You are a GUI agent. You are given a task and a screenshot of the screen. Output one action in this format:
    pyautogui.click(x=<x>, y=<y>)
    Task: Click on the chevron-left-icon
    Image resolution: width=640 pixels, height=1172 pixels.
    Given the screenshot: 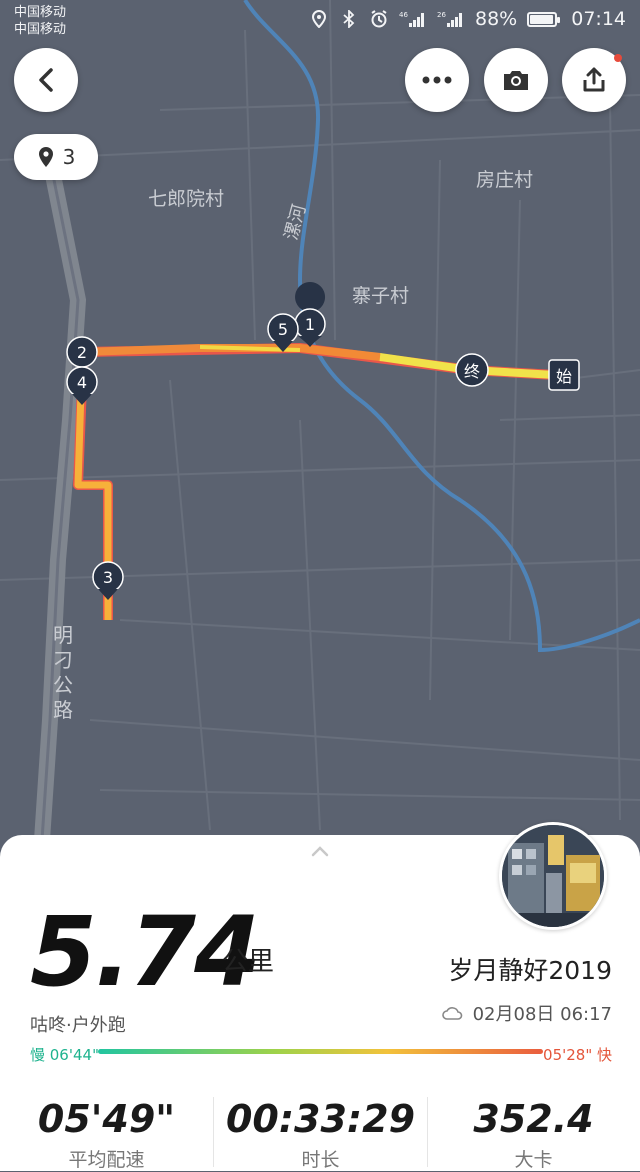 What is the action you would take?
    pyautogui.click(x=46, y=80)
    